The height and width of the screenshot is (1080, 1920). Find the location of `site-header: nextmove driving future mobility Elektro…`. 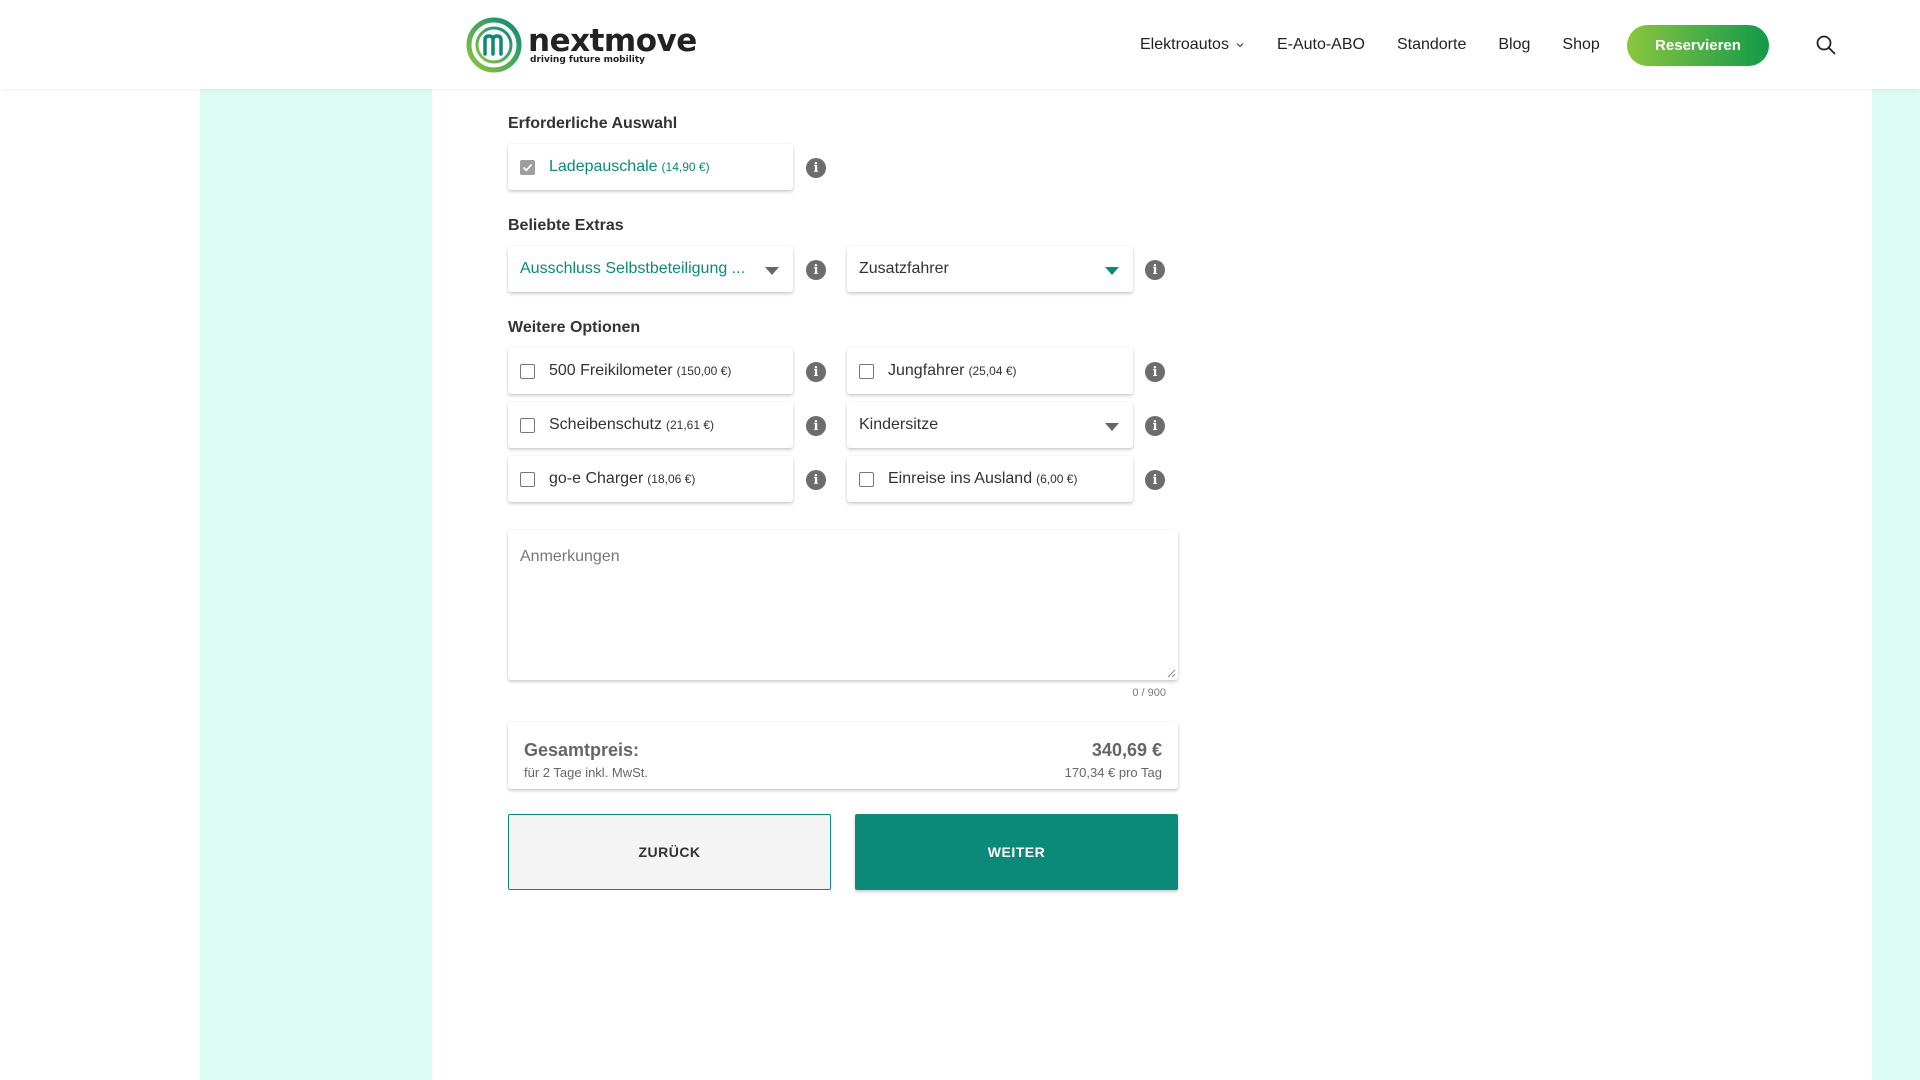

site-header: nextmove driving future mobility Elektro… is located at coordinates (960, 44).